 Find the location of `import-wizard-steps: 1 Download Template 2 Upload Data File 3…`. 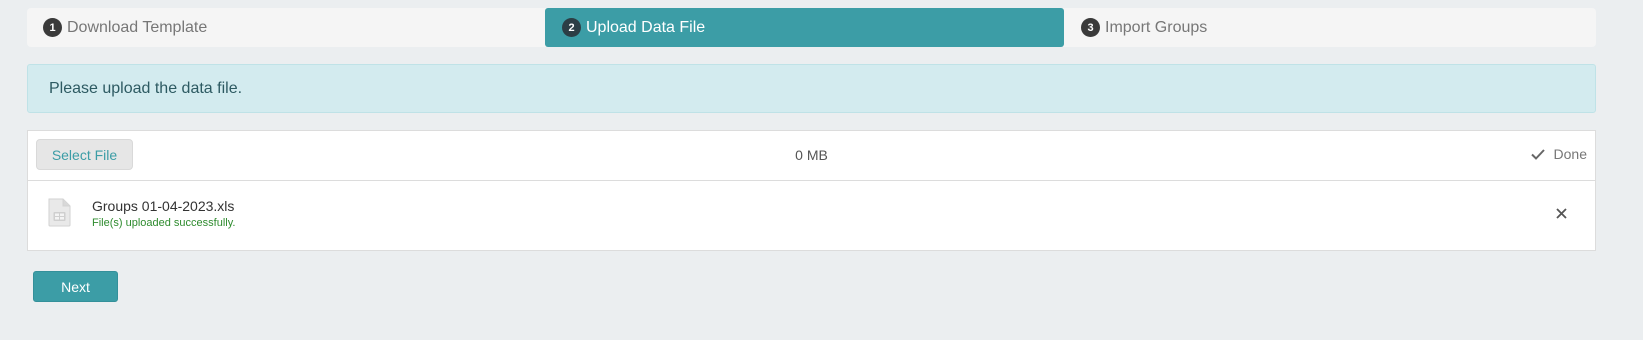

import-wizard-steps: 1 Download Template 2 Upload Data File 3… is located at coordinates (811, 27).